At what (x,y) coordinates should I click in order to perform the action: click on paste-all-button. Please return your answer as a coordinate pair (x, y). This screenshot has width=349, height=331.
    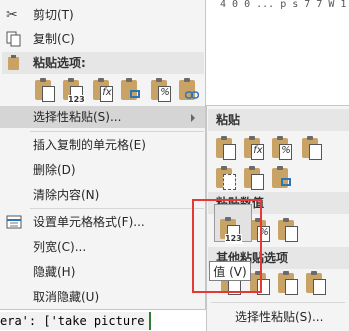
    Looking at the image, I should click on (226, 150).